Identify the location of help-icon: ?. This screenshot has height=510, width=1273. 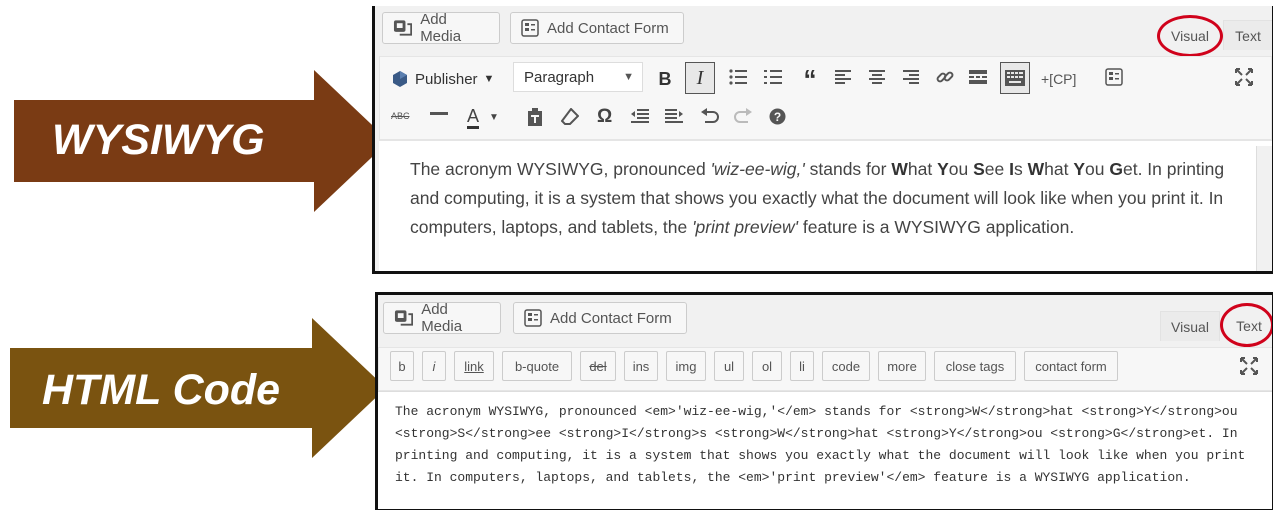
(777, 116).